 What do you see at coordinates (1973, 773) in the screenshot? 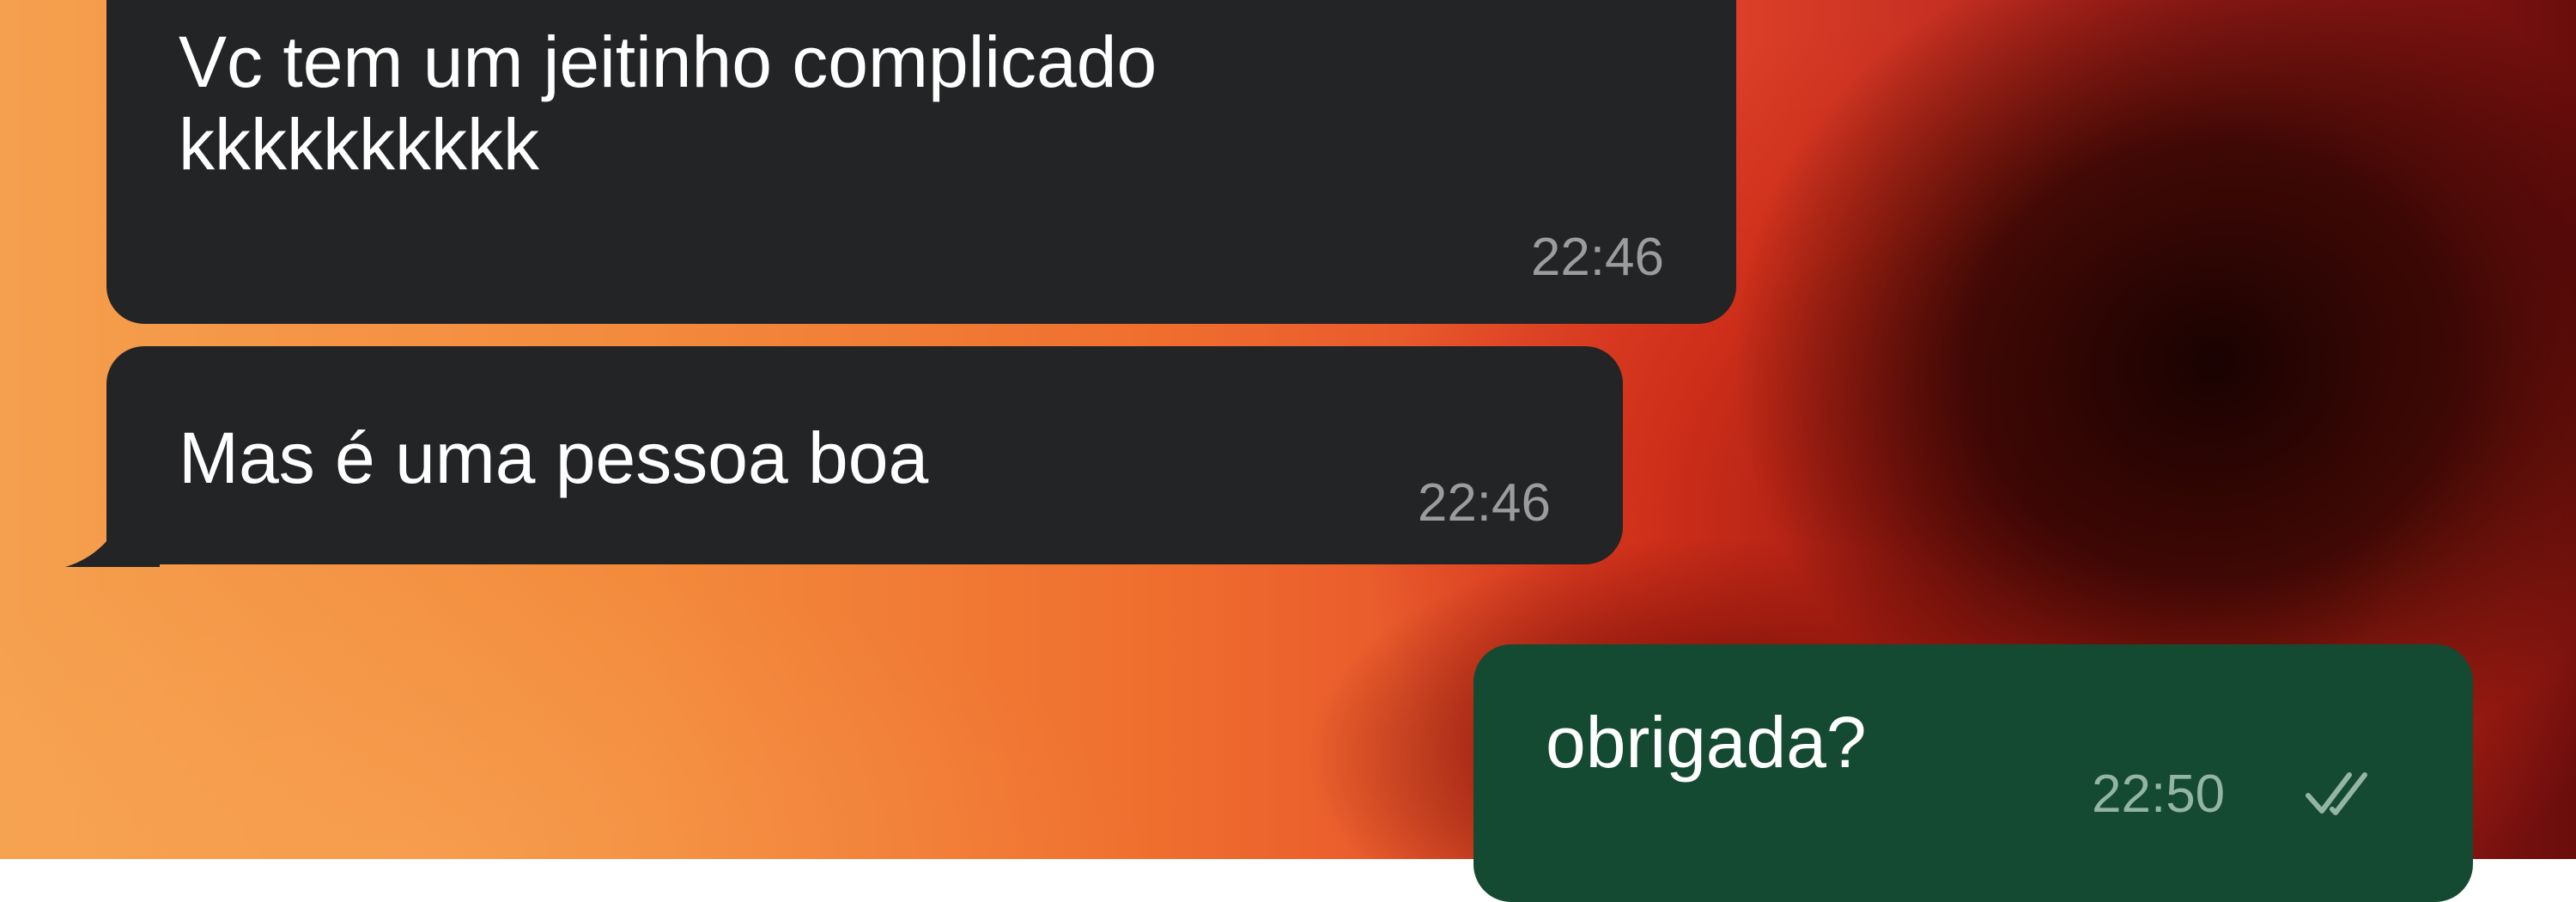
I see `outgoing-message-bubble: obrigada? 22:50` at bounding box center [1973, 773].